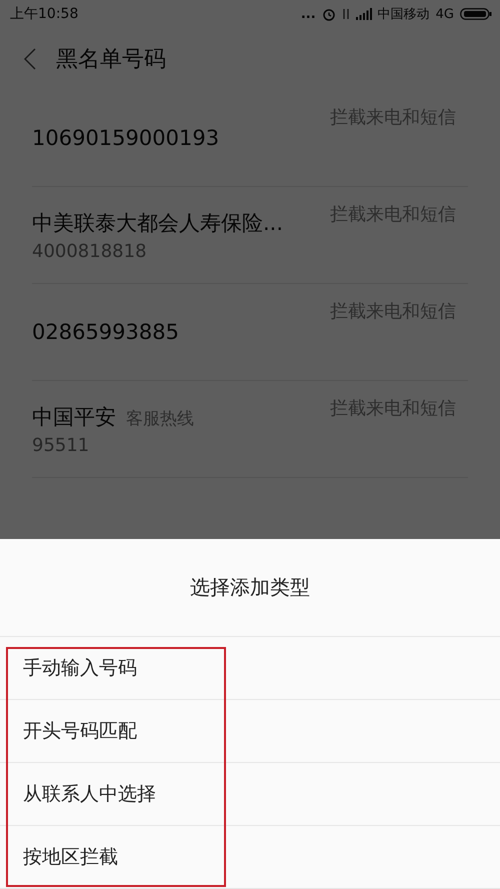  I want to click on option-item: 手动输入号码, so click(250, 668).